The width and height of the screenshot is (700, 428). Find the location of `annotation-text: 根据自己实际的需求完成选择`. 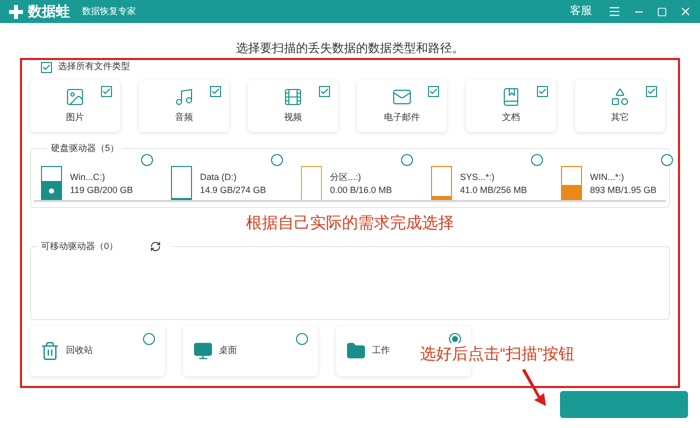

annotation-text: 根据自己实际的需求完成选择 is located at coordinates (350, 224).